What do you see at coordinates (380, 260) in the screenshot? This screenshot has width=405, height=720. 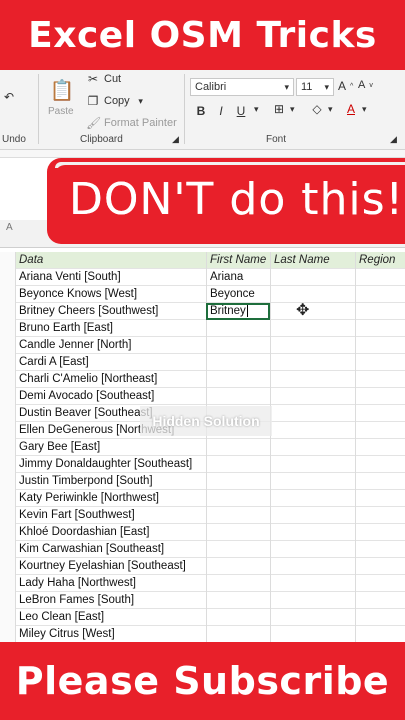 I see `column-header-cell: Region` at bounding box center [380, 260].